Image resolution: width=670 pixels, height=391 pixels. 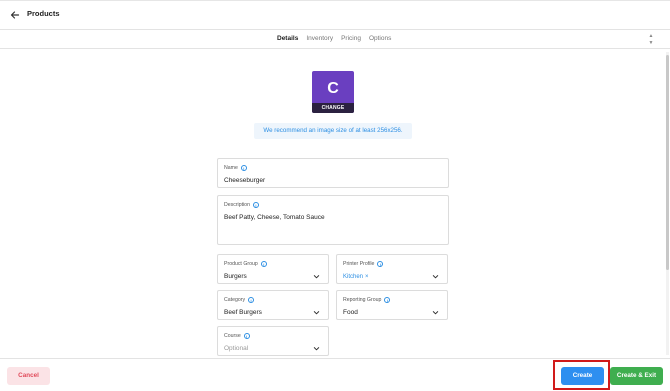 I want to click on back-button, so click(x=15, y=15).